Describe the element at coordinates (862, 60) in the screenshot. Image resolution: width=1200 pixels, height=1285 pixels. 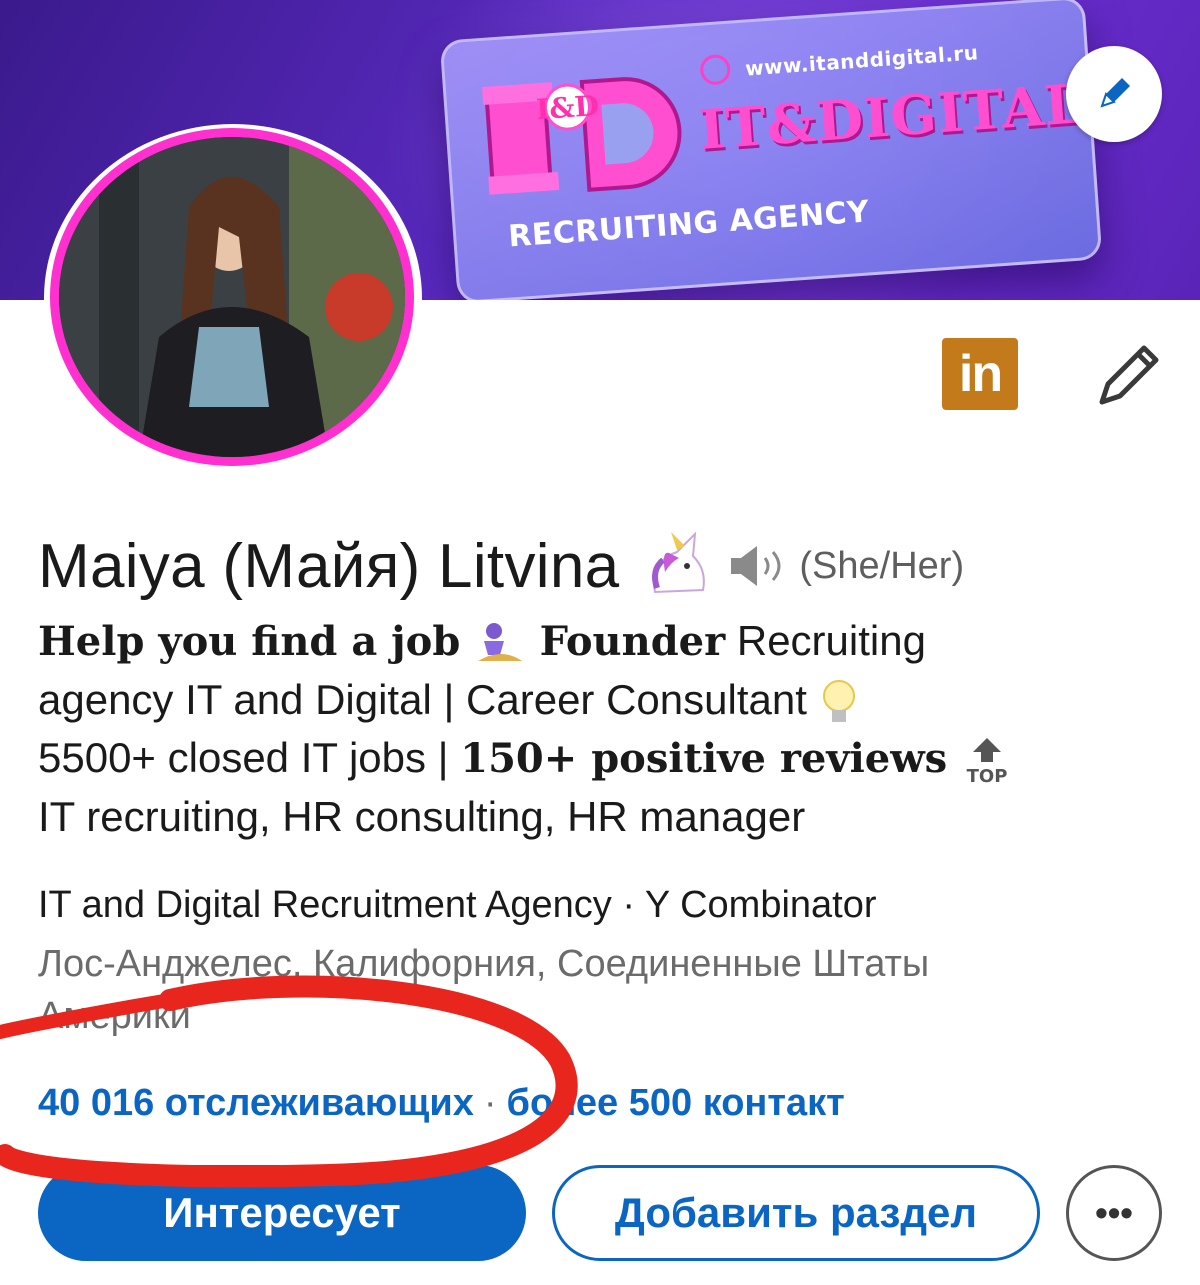
I see `banner-url: www.itanddigital.ru` at that location.